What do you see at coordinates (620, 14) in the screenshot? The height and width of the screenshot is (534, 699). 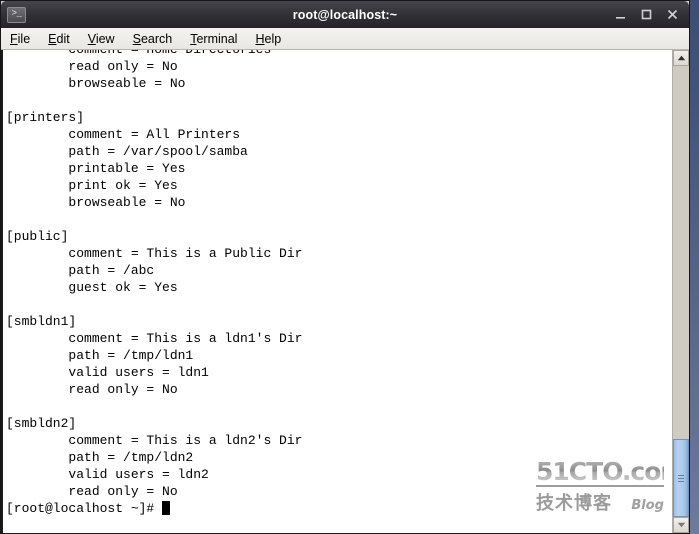 I see `minimize-icon` at bounding box center [620, 14].